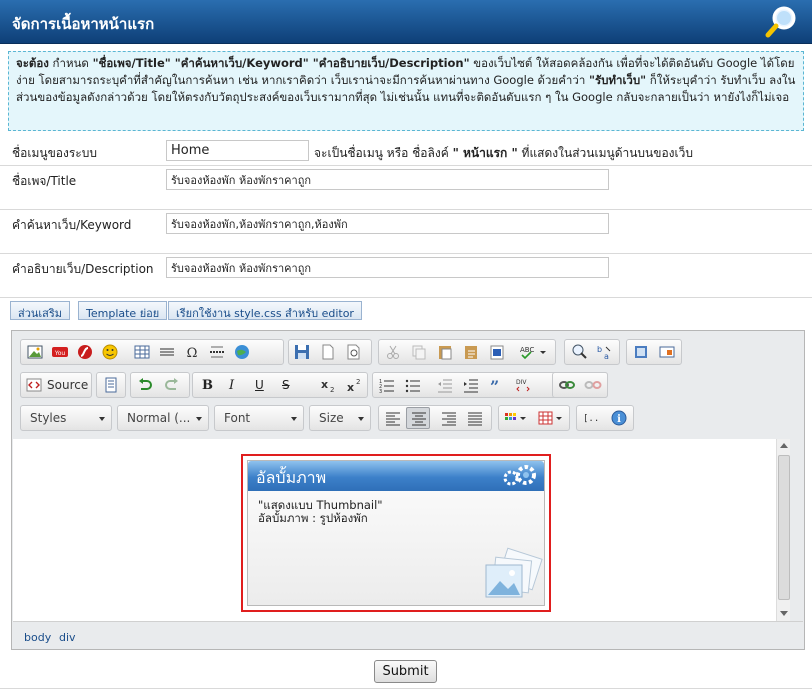  What do you see at coordinates (70, 63) in the screenshot?
I see `notice-text-1: กำหนด` at bounding box center [70, 63].